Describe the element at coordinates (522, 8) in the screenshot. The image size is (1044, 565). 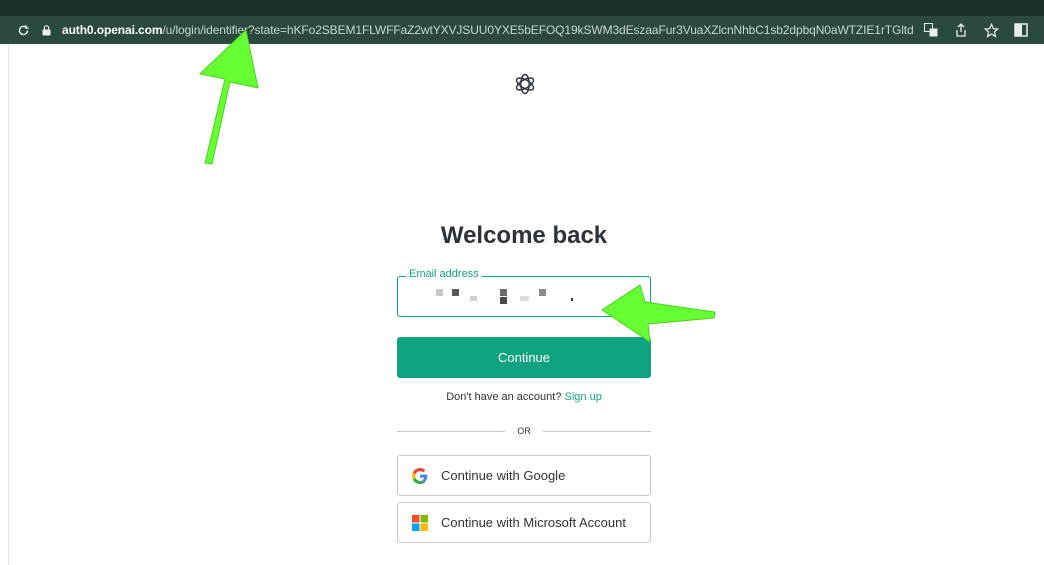
I see `tab-strip` at that location.